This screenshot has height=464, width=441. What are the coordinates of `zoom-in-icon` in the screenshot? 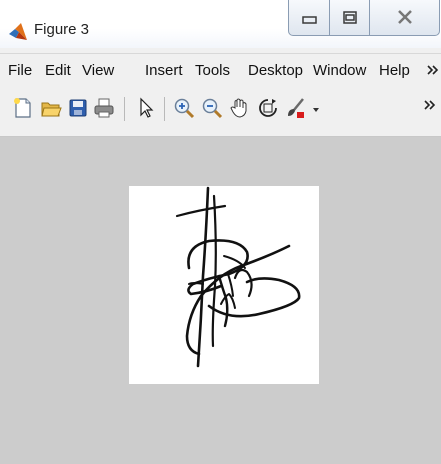 It's located at (184, 108).